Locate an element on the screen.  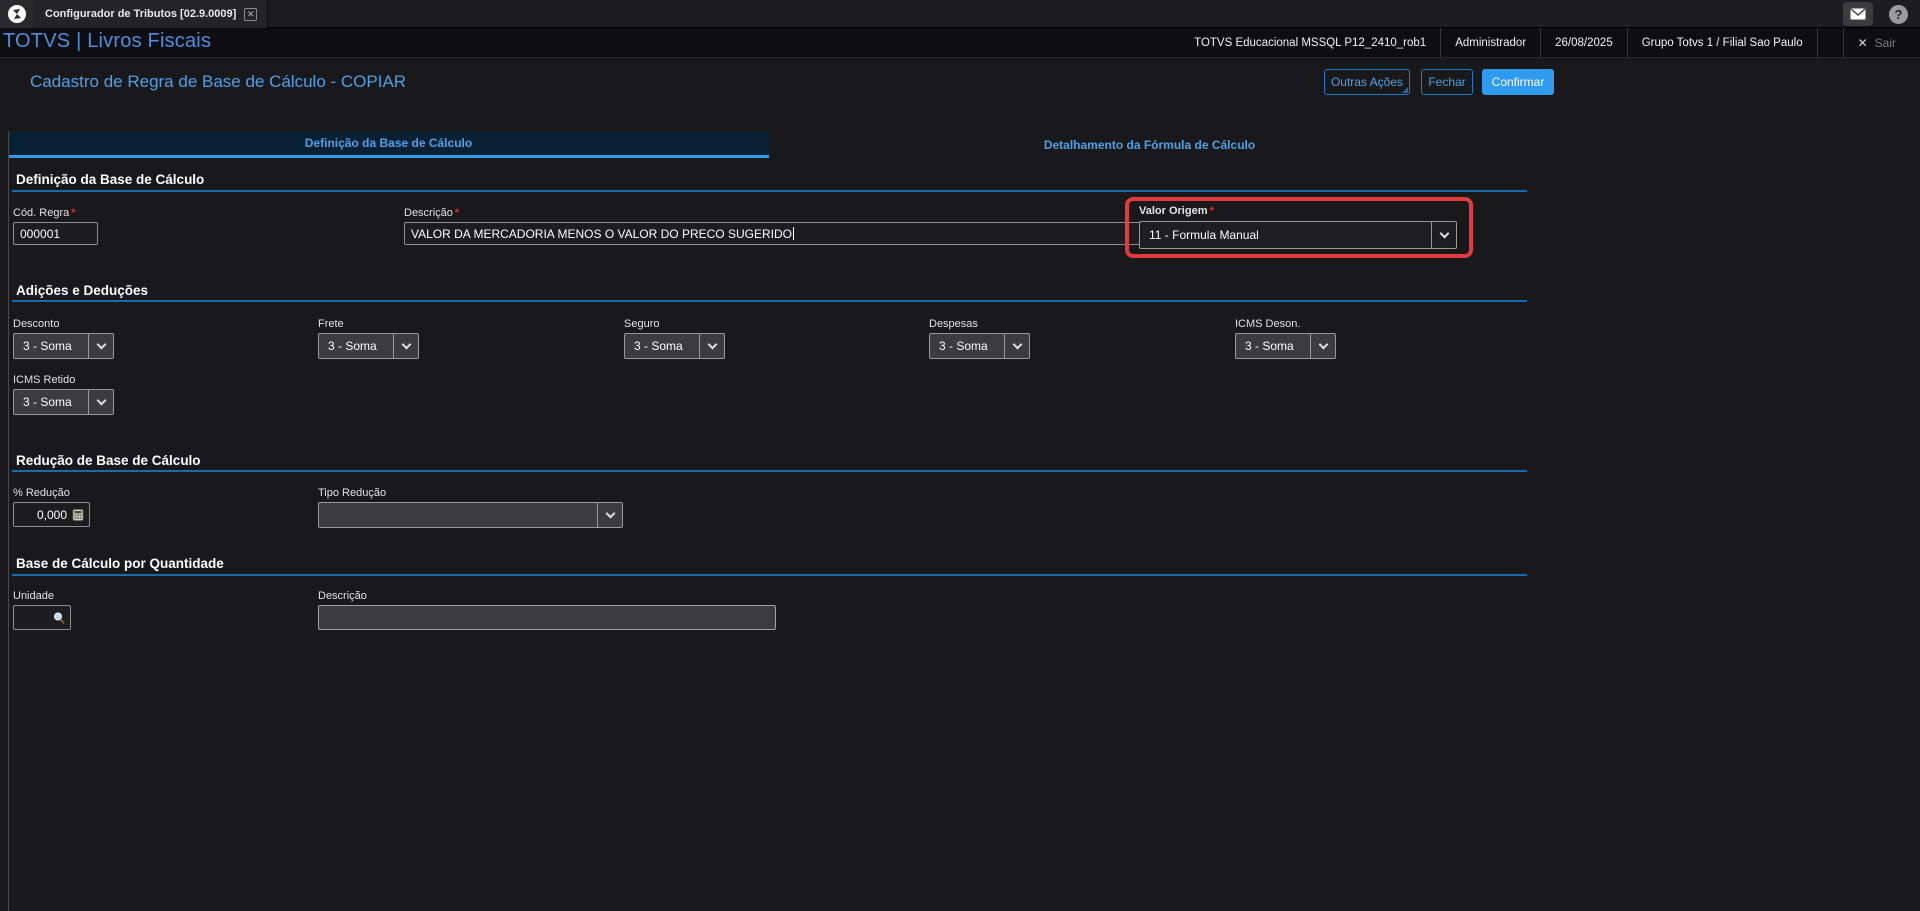
window-tab-bar: Configurador de Tributos [02.9.0009] ✕ ? is located at coordinates (960, 14).